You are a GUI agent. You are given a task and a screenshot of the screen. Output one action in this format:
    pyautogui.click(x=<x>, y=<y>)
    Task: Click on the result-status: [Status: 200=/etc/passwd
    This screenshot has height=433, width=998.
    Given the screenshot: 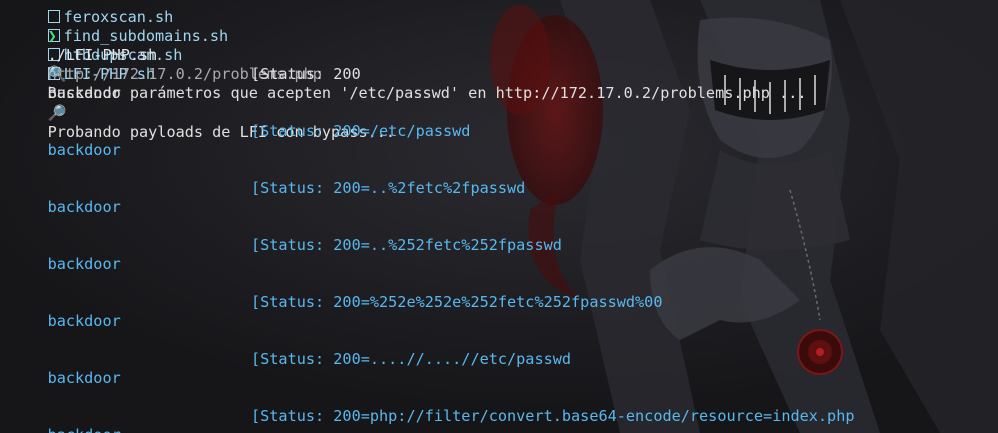 What is the action you would take?
    pyautogui.click(x=361, y=131)
    